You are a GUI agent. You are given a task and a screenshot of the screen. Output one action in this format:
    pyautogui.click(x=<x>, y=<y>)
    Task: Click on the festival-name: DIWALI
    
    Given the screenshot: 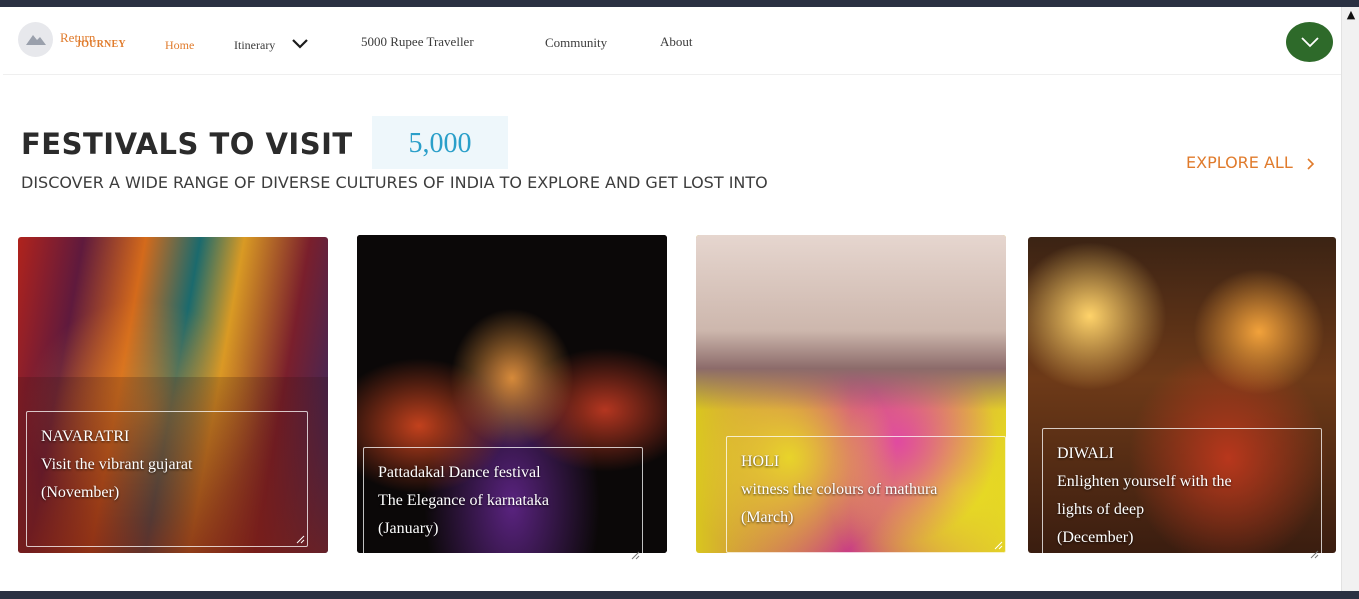 What is the action you would take?
    pyautogui.click(x=1085, y=453)
    